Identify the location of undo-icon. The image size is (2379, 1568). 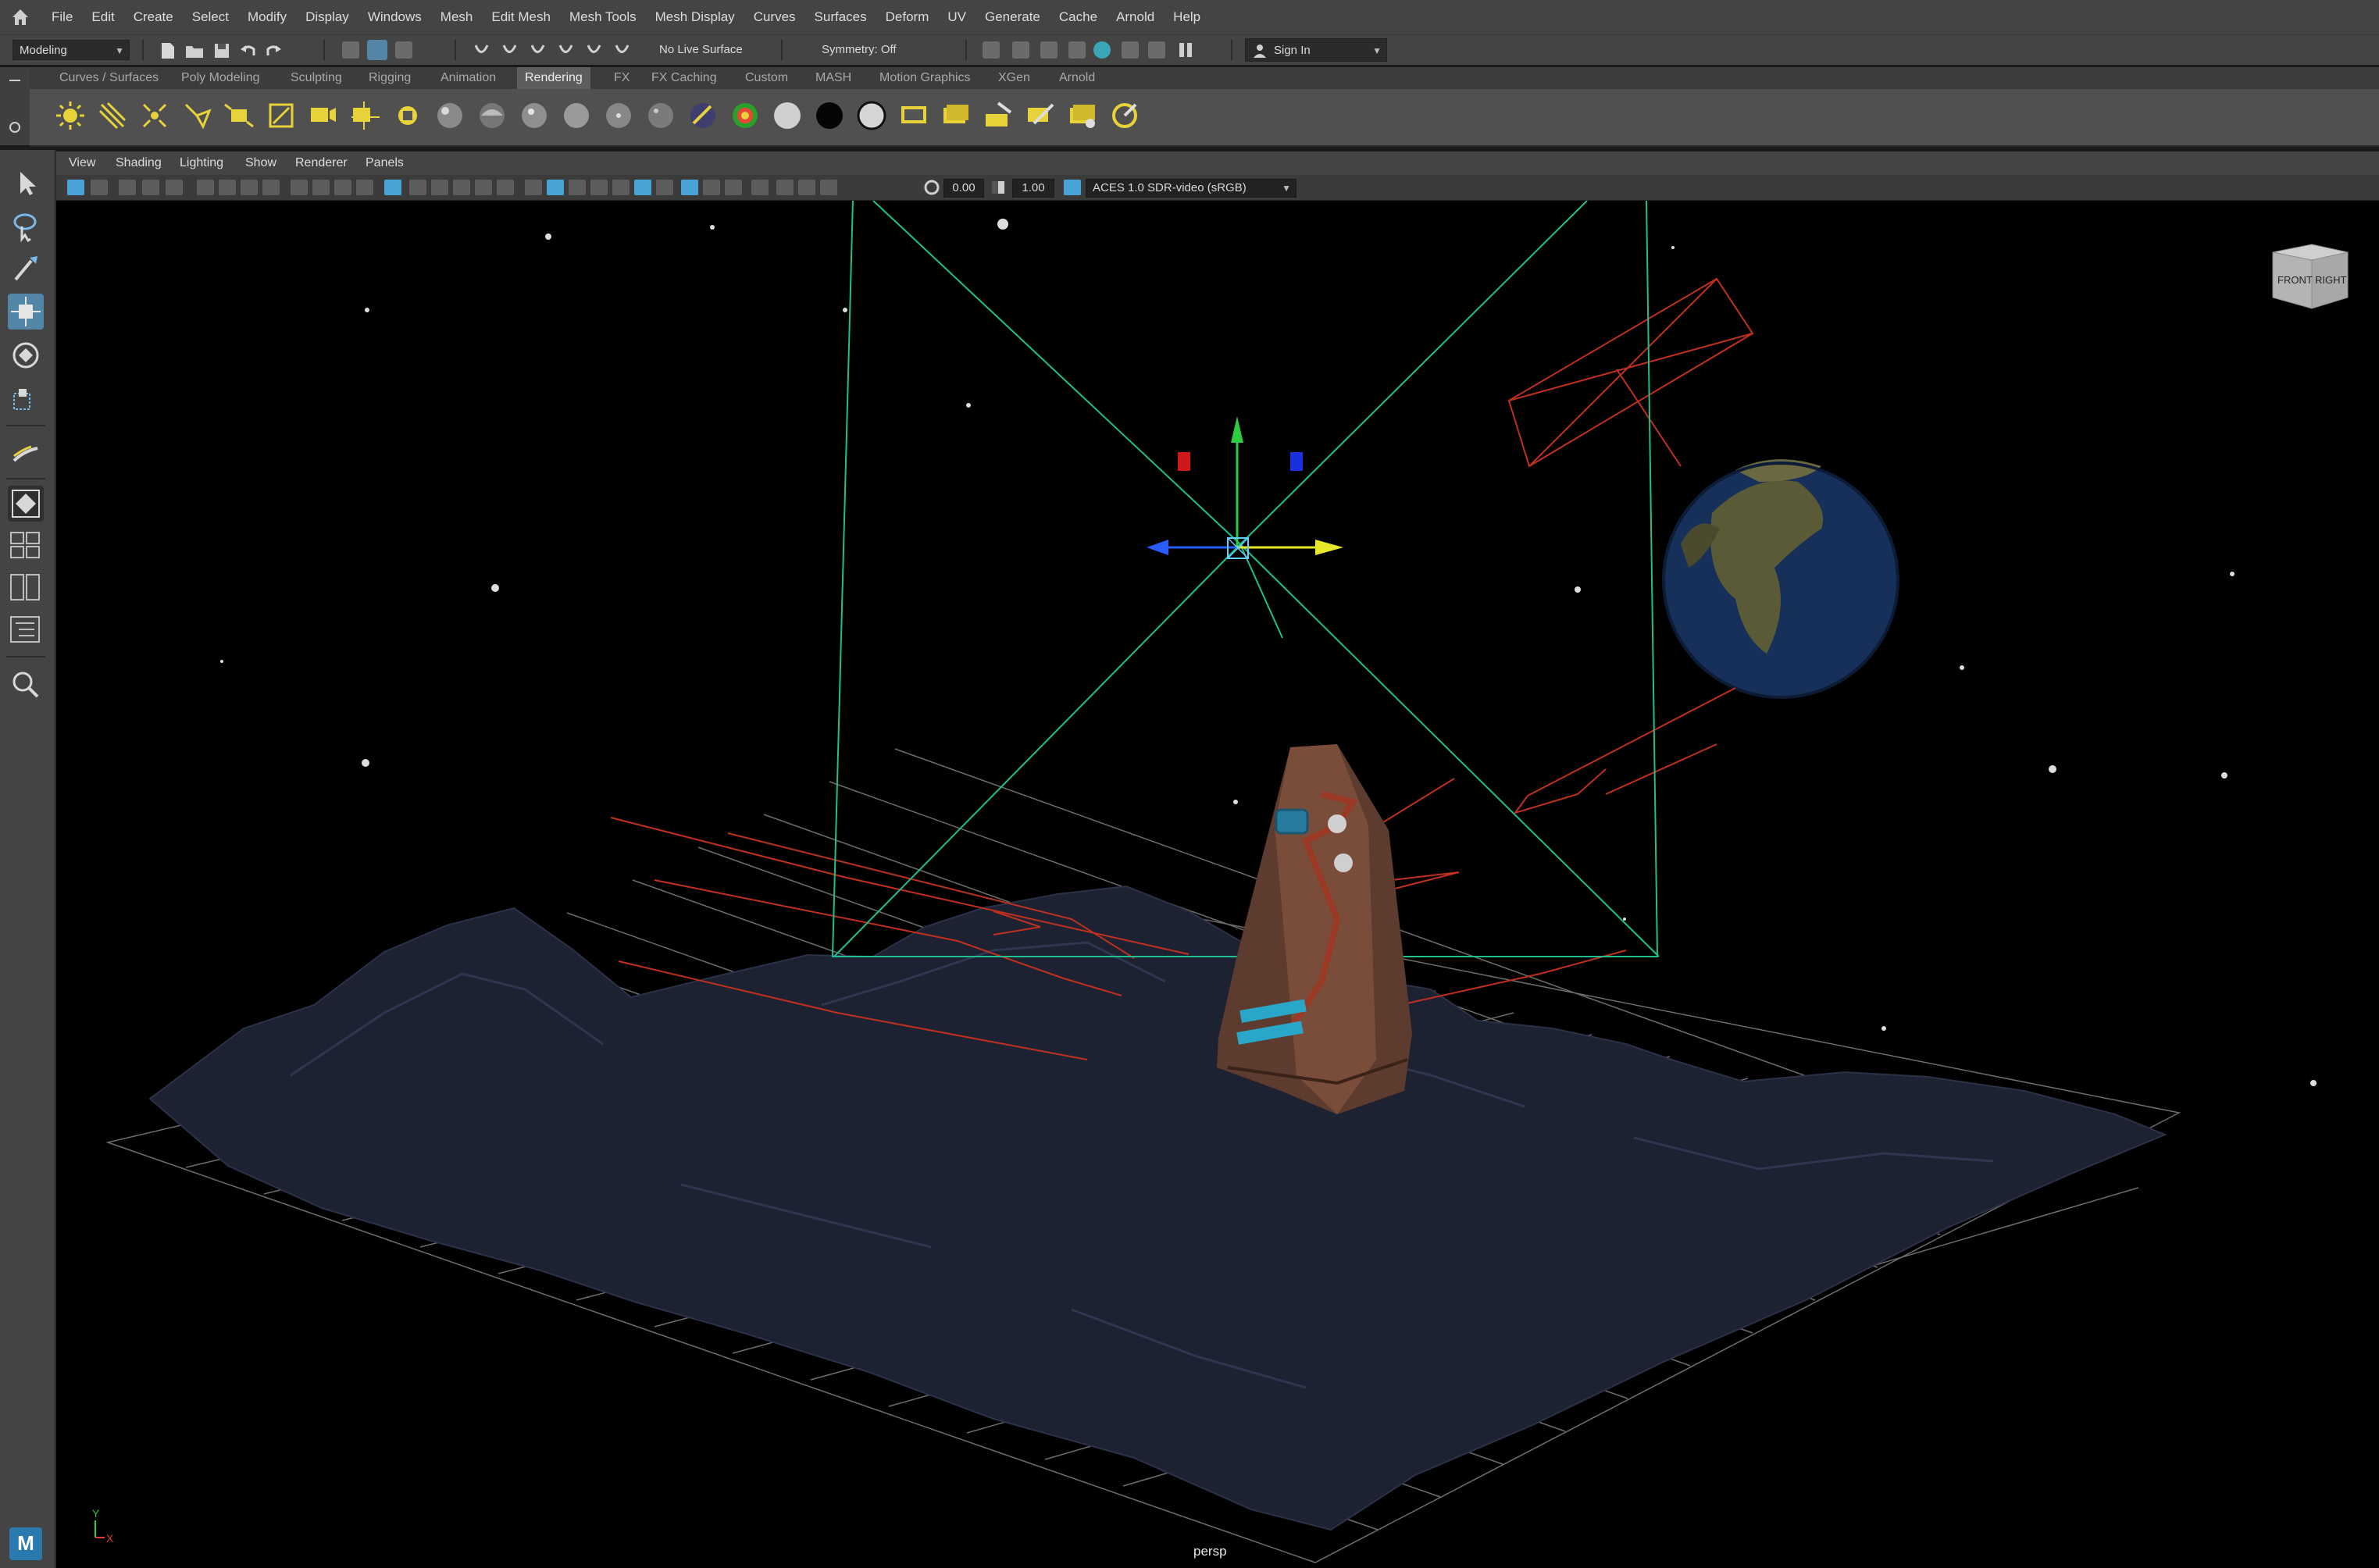
(248, 50).